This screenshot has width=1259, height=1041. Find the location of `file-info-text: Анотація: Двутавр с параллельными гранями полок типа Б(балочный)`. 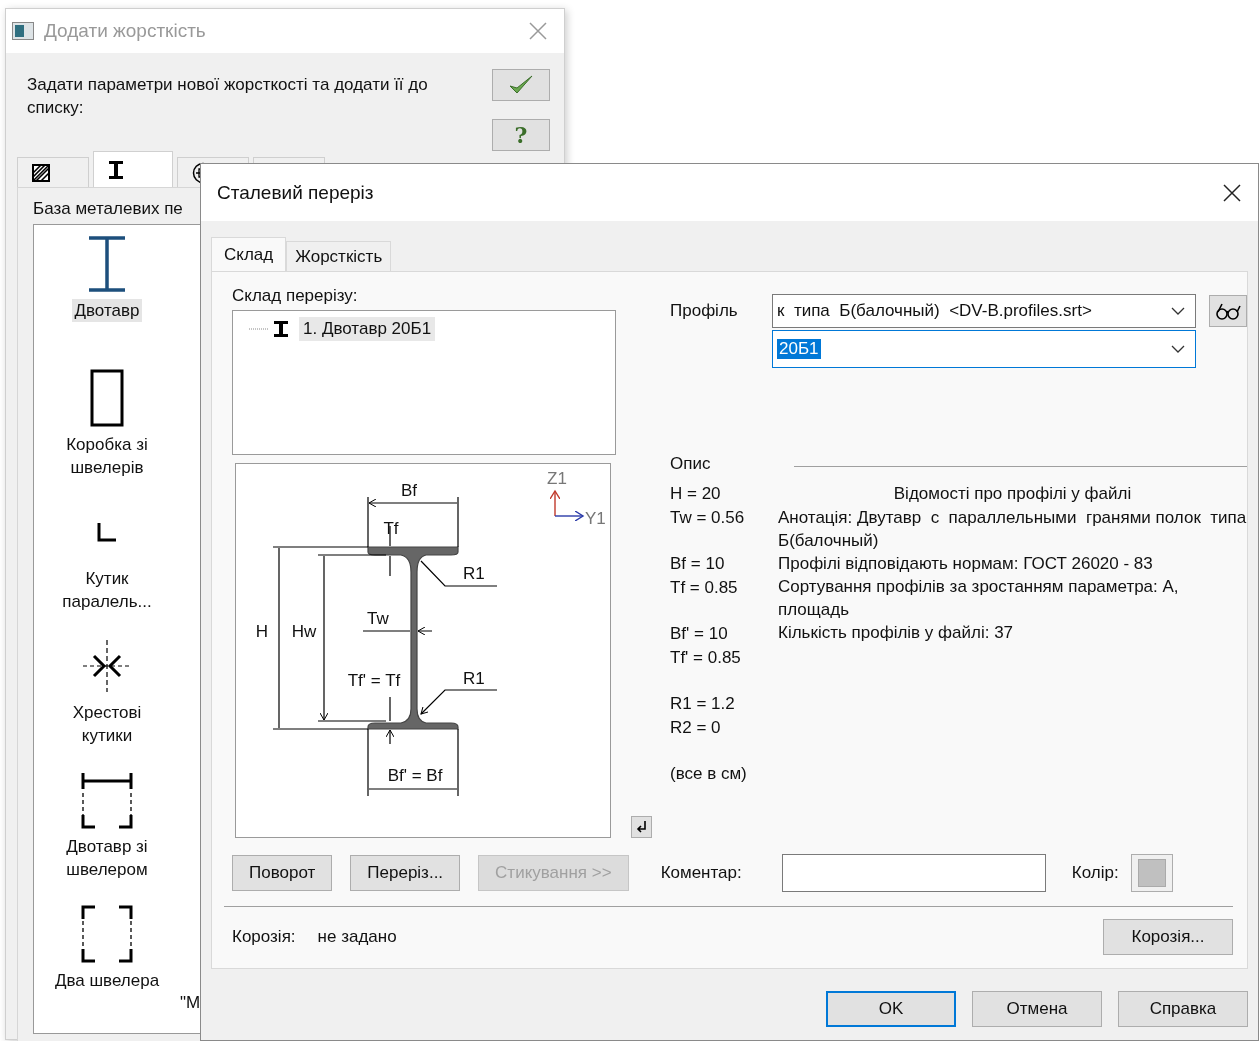

file-info-text: Анотація: Двутавр с параллельными гранями полок типа Б(балочный) is located at coordinates (1012, 529).